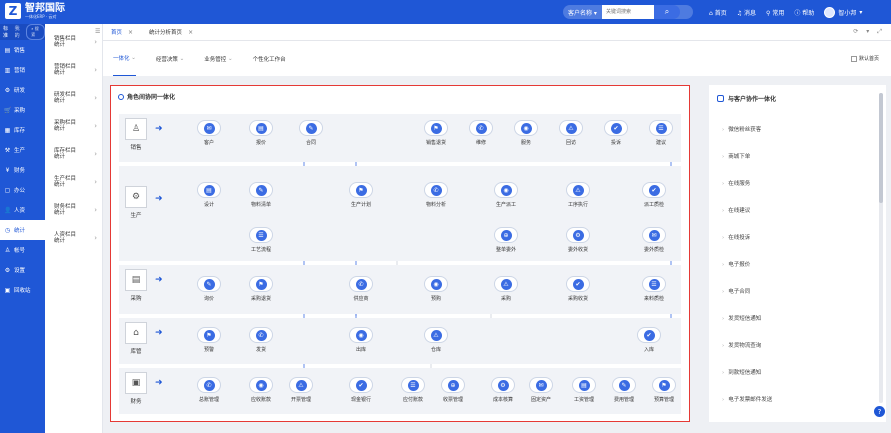 Image resolution: width=891 pixels, height=433 pixels. What do you see at coordinates (97, 31) in the screenshot?
I see `menu-toggle-icon: ☰` at bounding box center [97, 31].